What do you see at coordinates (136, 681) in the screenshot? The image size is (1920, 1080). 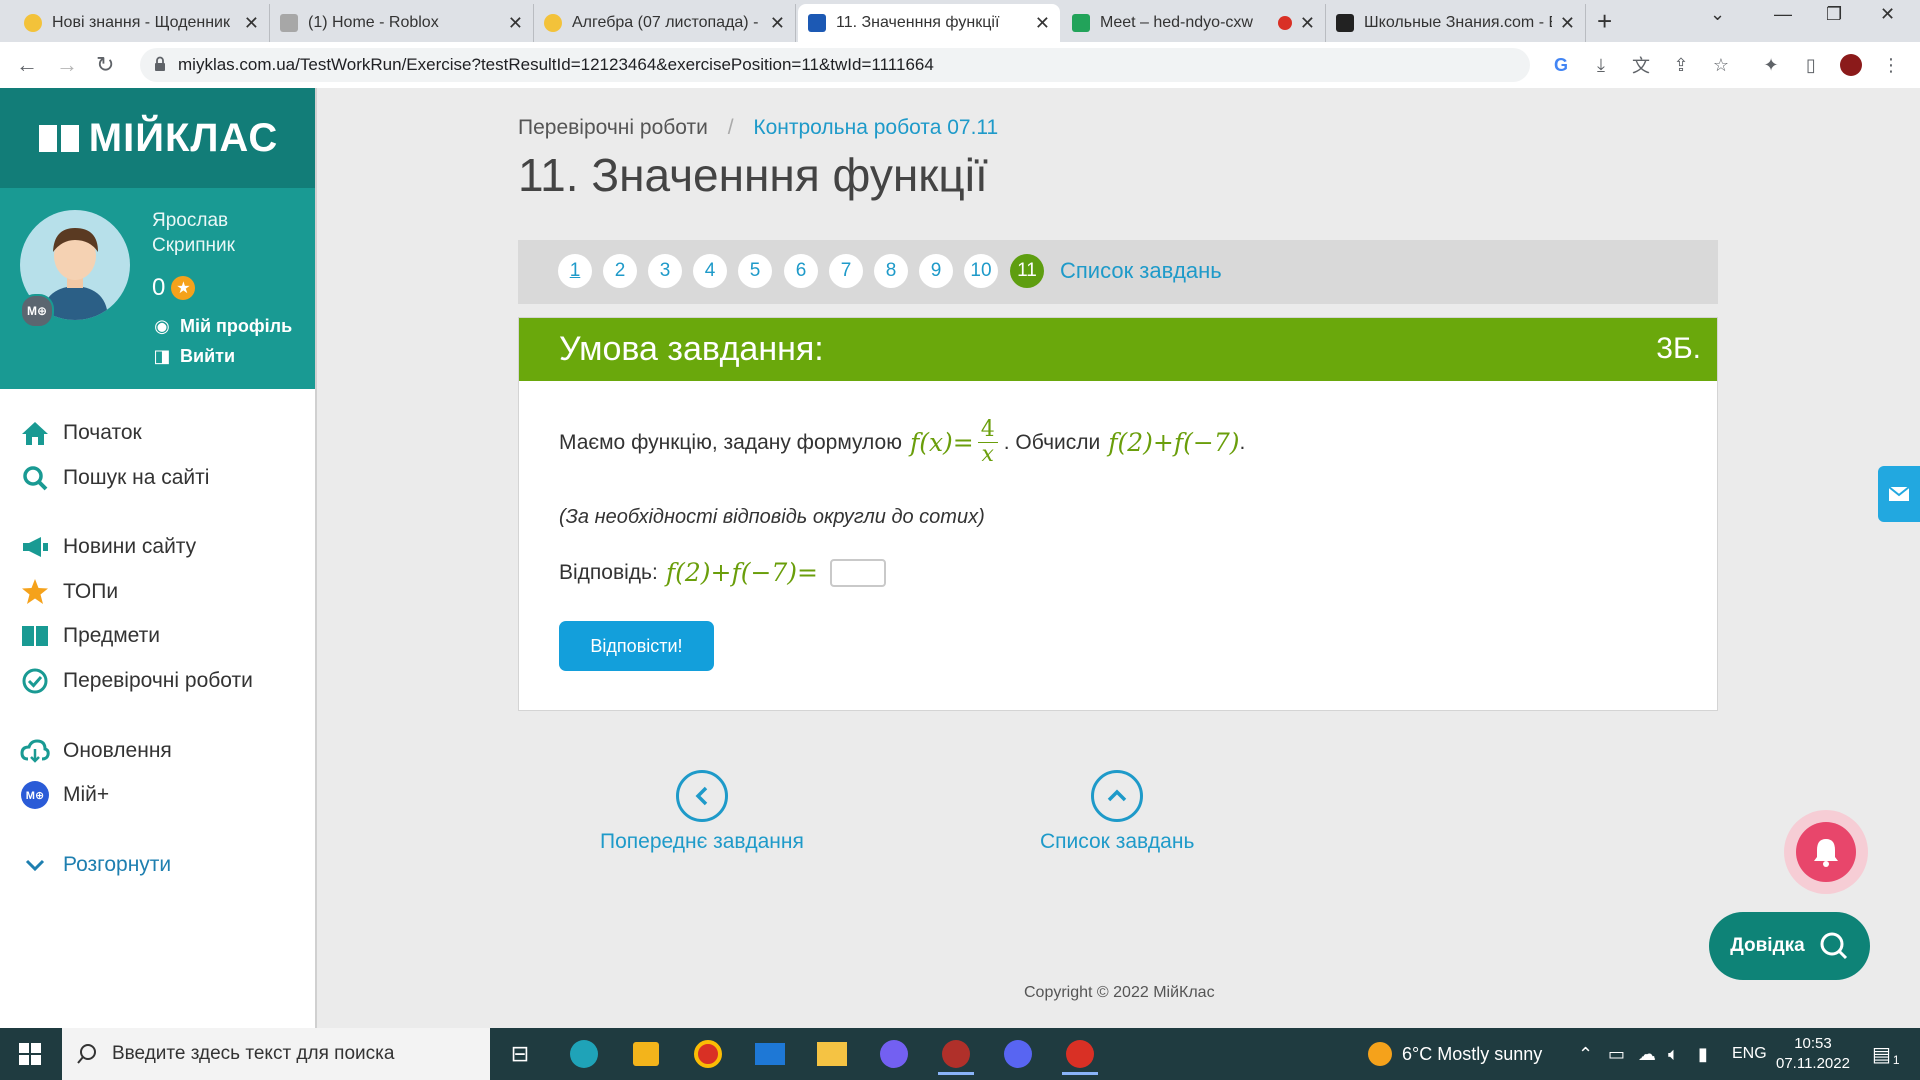 I see `sidebar-item-tests: Перевірочні роботи` at bounding box center [136, 681].